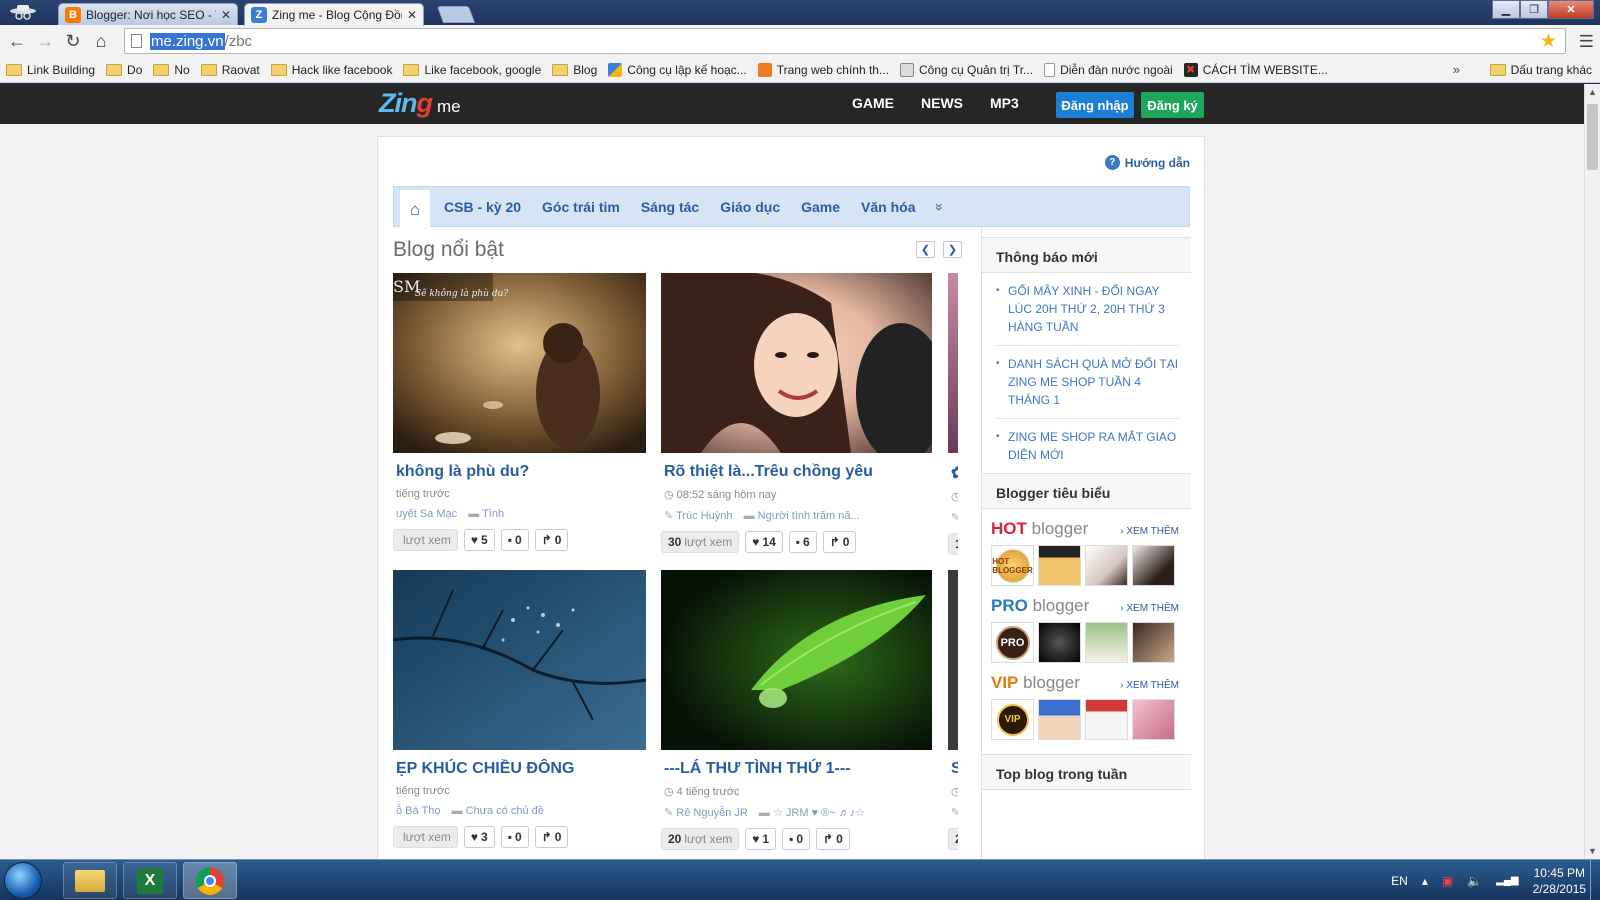  I want to click on register-button: Đăng ký, so click(1172, 105).